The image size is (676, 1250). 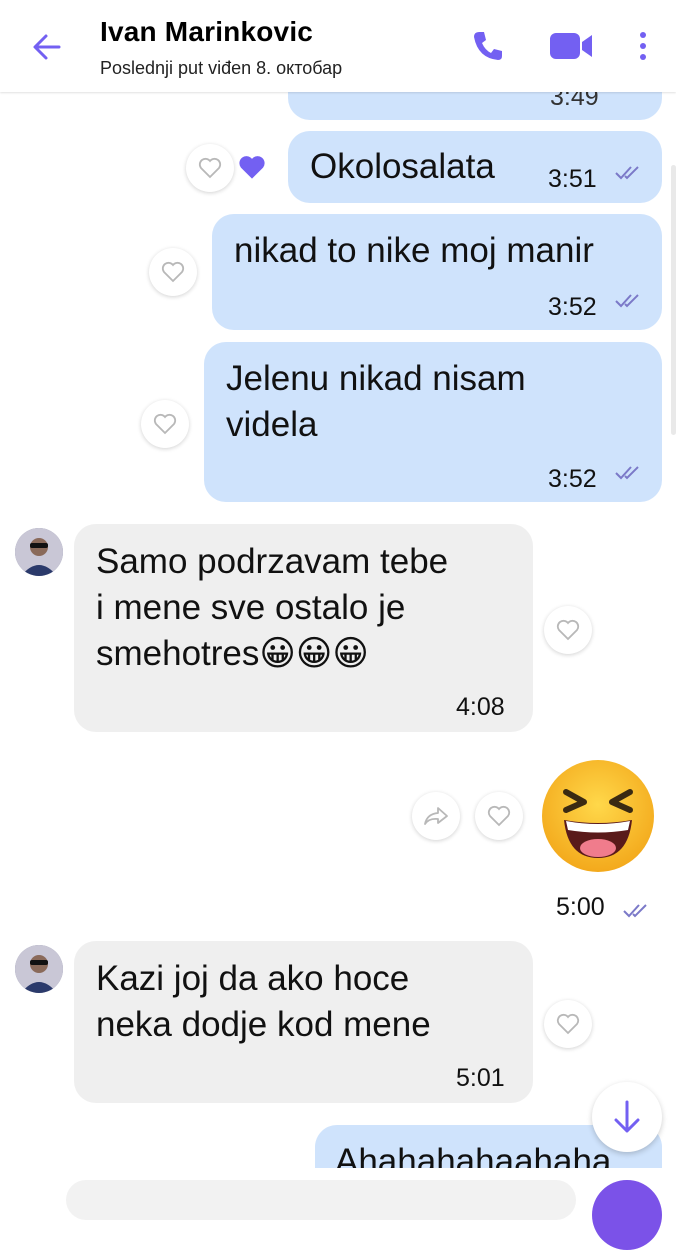 I want to click on arrow-down-icon, so click(x=627, y=1116).